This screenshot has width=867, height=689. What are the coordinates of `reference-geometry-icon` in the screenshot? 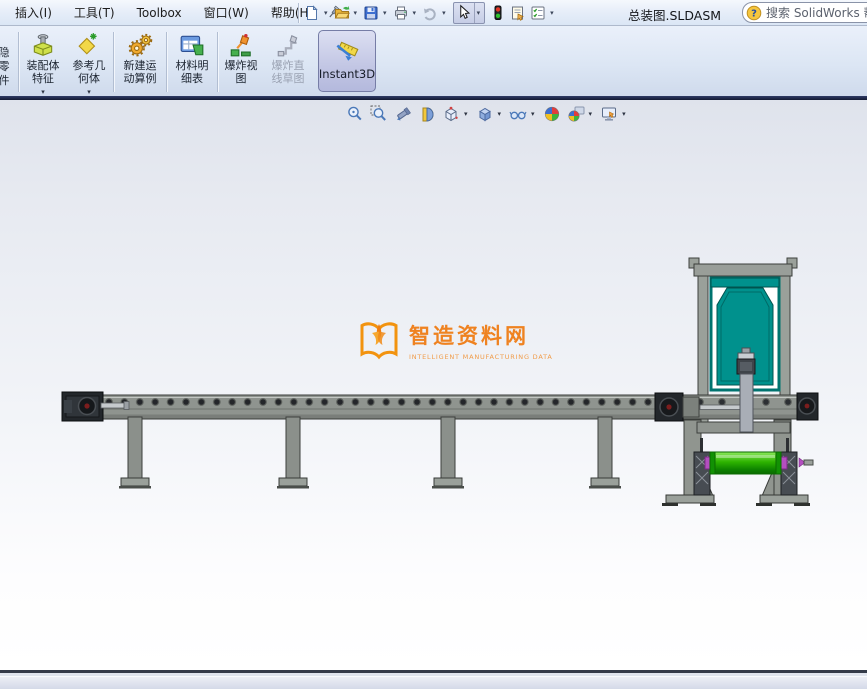 It's located at (87, 44).